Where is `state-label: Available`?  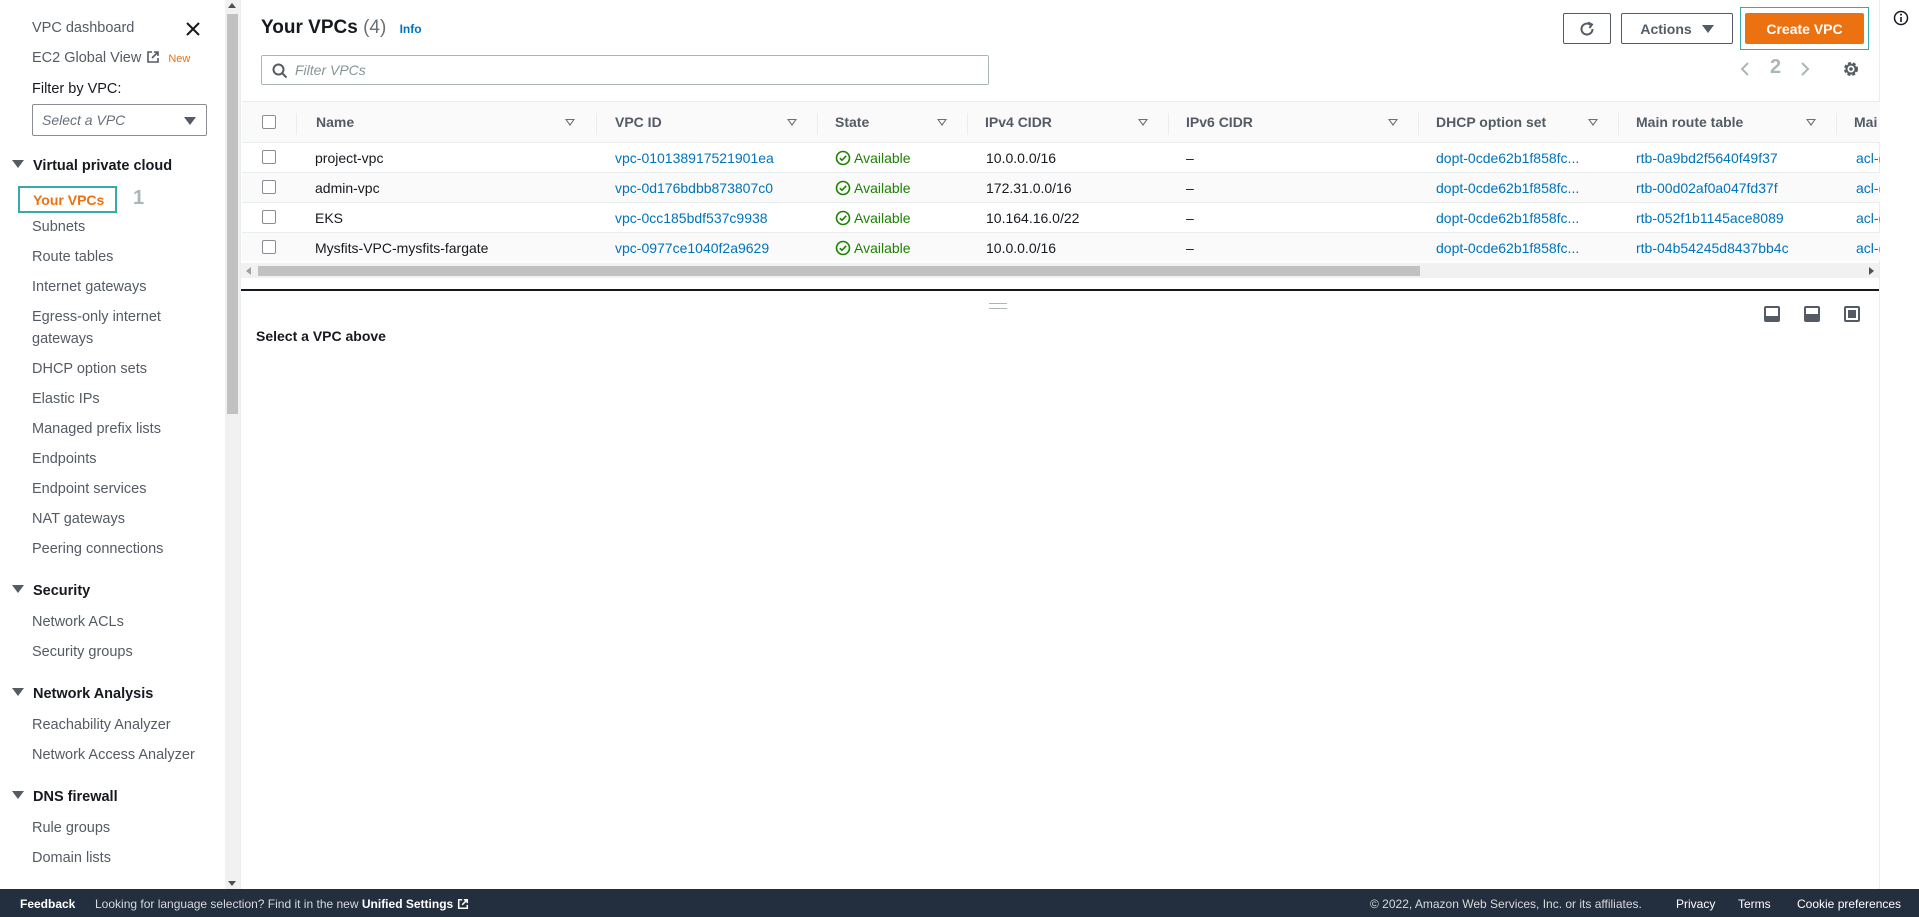
state-label: Available is located at coordinates (882, 188).